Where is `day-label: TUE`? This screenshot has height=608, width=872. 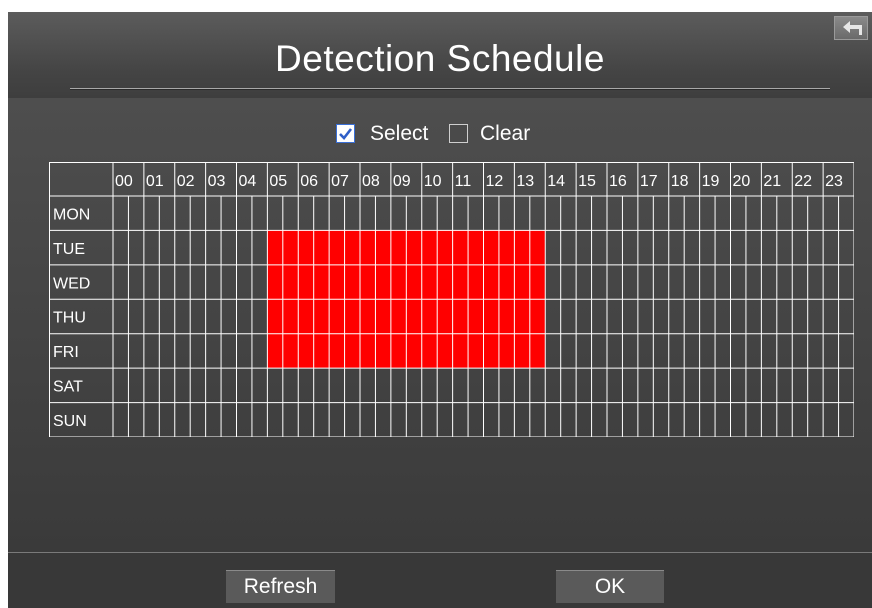
day-label: TUE is located at coordinates (69, 249).